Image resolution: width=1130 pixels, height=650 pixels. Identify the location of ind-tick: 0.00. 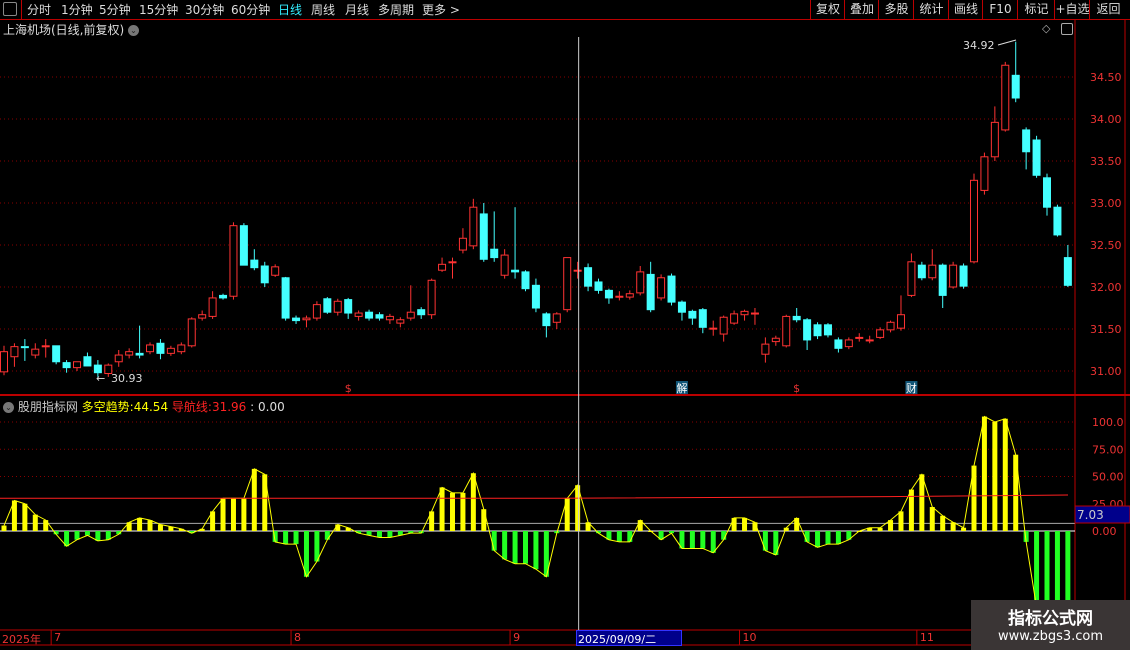
(1104, 531).